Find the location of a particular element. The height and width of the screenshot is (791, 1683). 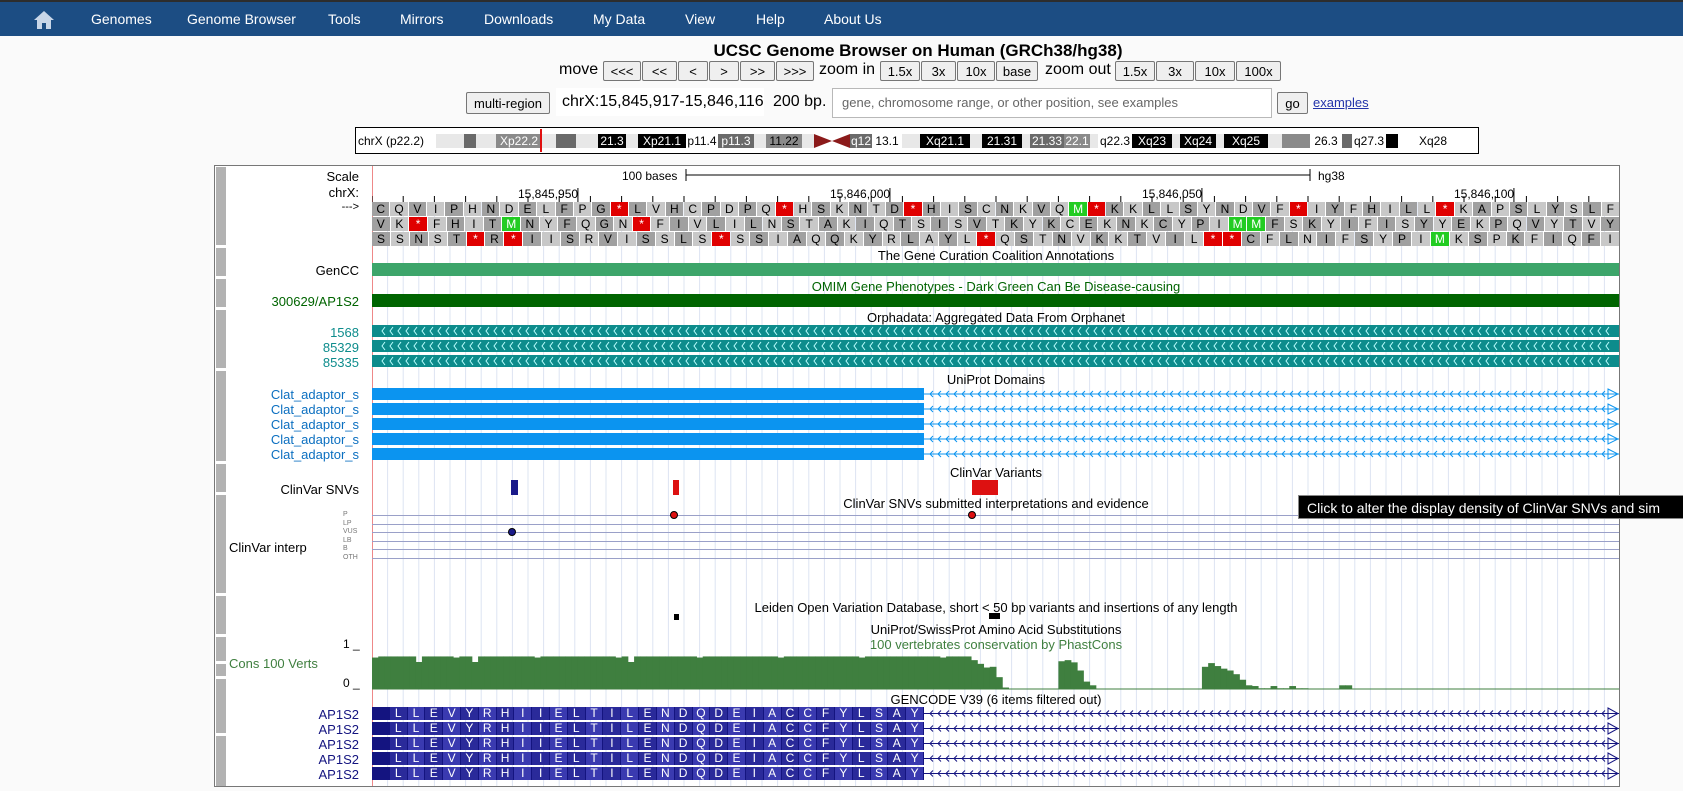

cons-track-label: Cons 100 Verts is located at coordinates (273, 663).